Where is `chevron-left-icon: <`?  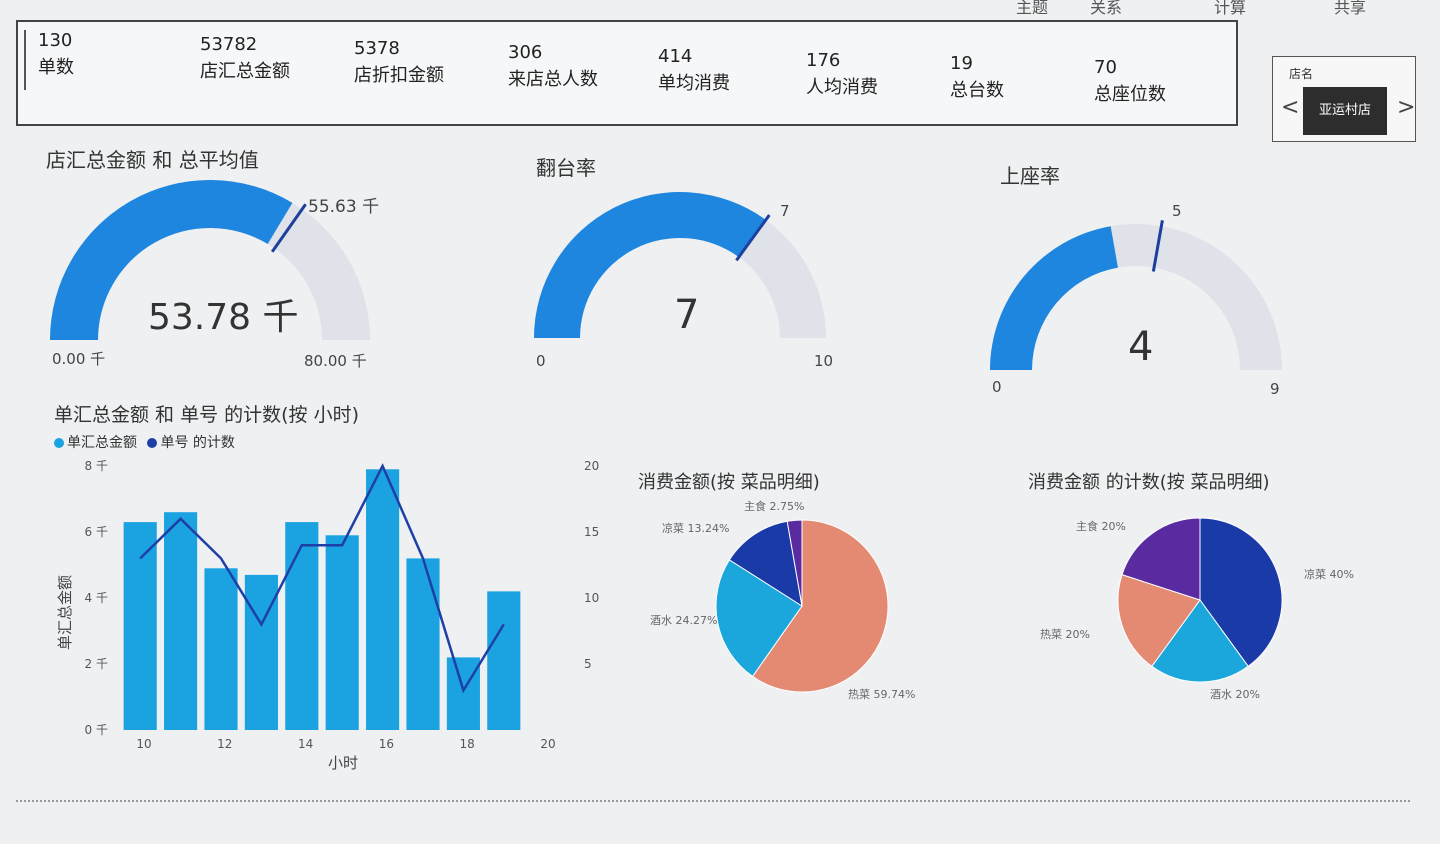 chevron-left-icon: < is located at coordinates (1290, 107).